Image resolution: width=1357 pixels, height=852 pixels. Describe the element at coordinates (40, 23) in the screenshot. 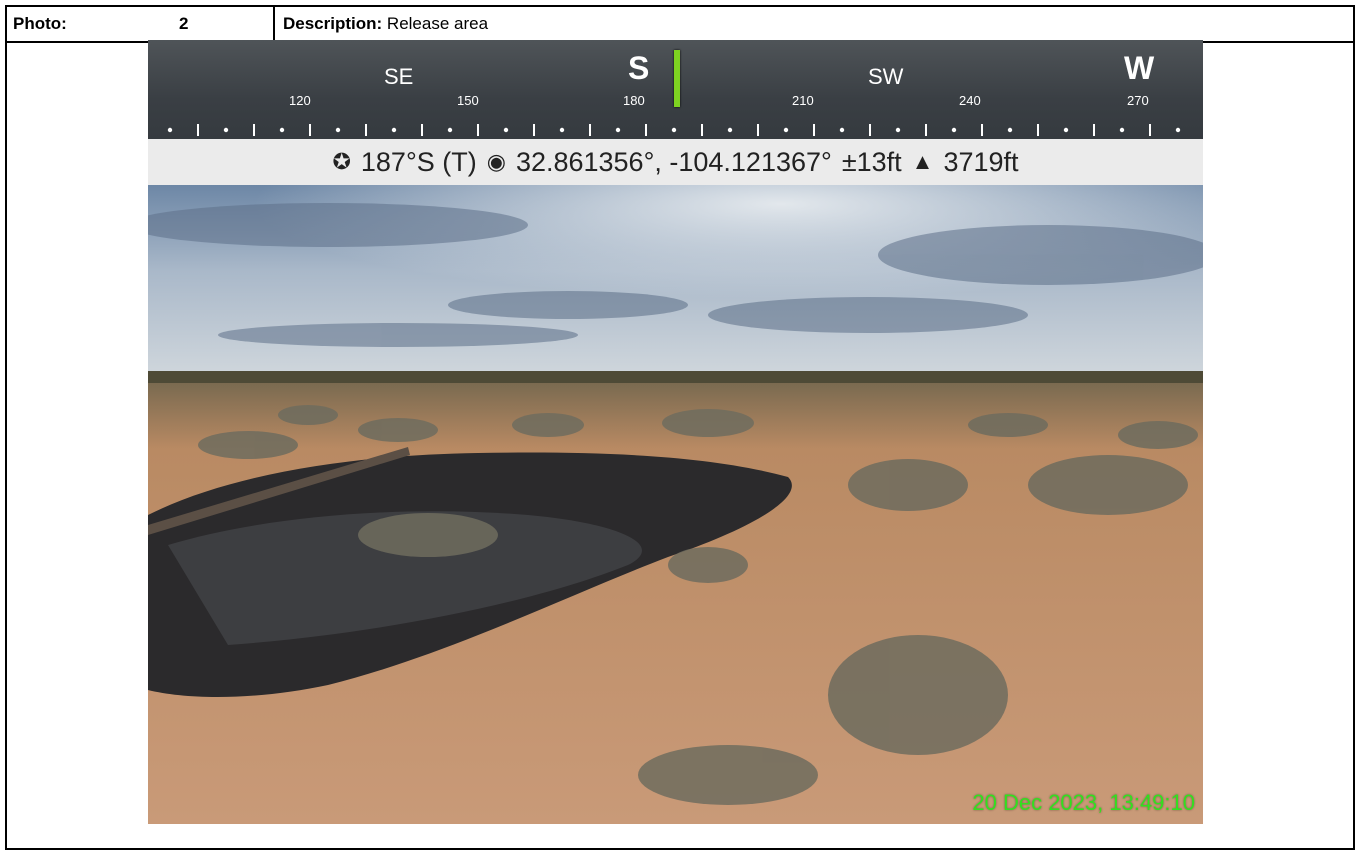

I see `photo-label: Photo:` at that location.